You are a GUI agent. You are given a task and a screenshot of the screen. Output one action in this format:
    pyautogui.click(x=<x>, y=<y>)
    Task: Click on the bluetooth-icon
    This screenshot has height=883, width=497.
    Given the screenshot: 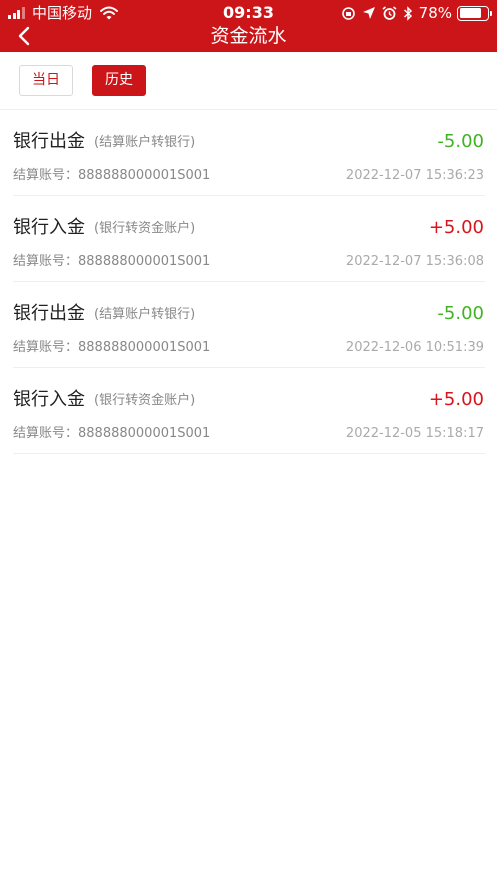 What is the action you would take?
    pyautogui.click(x=407, y=13)
    